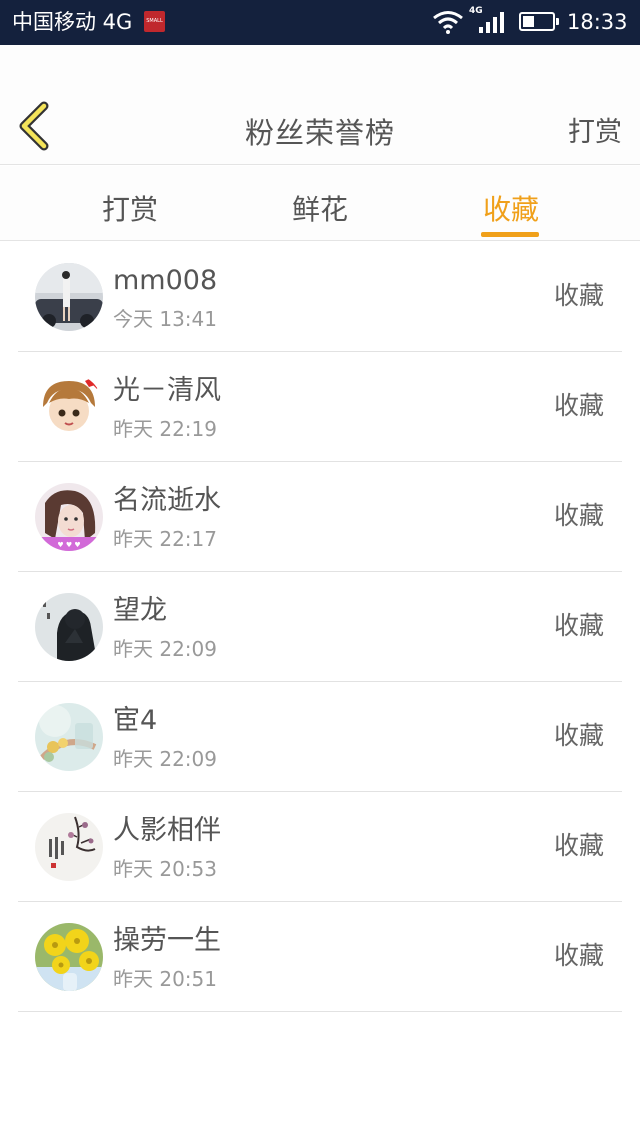 Image resolution: width=640 pixels, height=1138 pixels. I want to click on timestamp: 昨天 20:53, so click(165, 869).